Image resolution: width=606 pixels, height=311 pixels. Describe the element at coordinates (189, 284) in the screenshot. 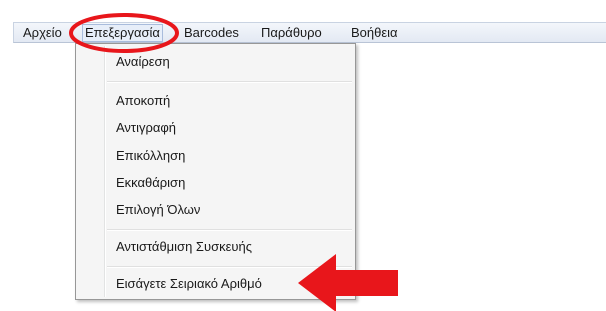

I see `menu-item-enter-serial-number: Εισάγετε Σειριακό Αριθμό` at that location.